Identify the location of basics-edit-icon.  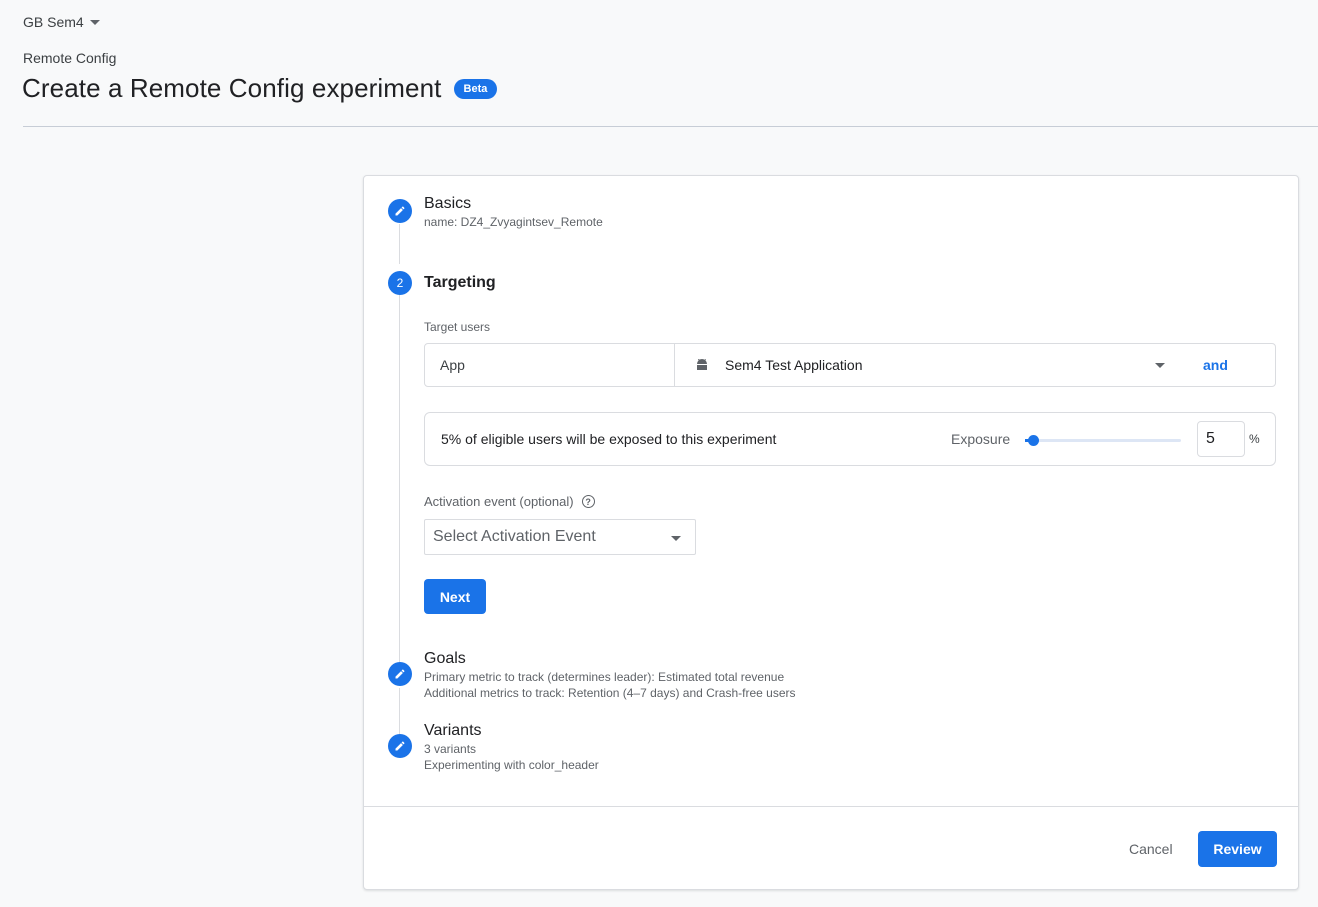
(400, 211).